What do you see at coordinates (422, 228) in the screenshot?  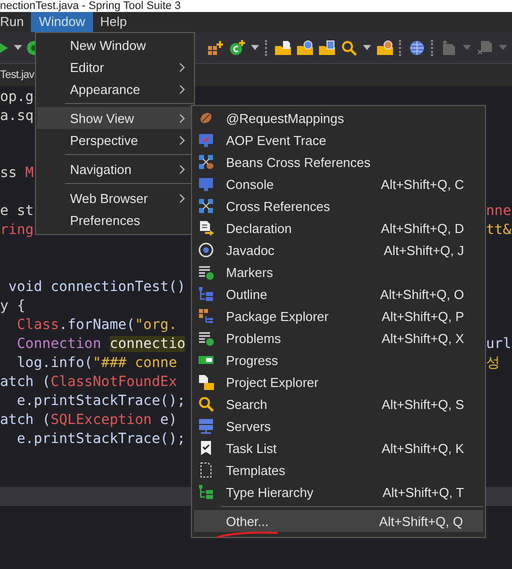 I see `shortcut-text: Alt+Shift+Q, D` at bounding box center [422, 228].